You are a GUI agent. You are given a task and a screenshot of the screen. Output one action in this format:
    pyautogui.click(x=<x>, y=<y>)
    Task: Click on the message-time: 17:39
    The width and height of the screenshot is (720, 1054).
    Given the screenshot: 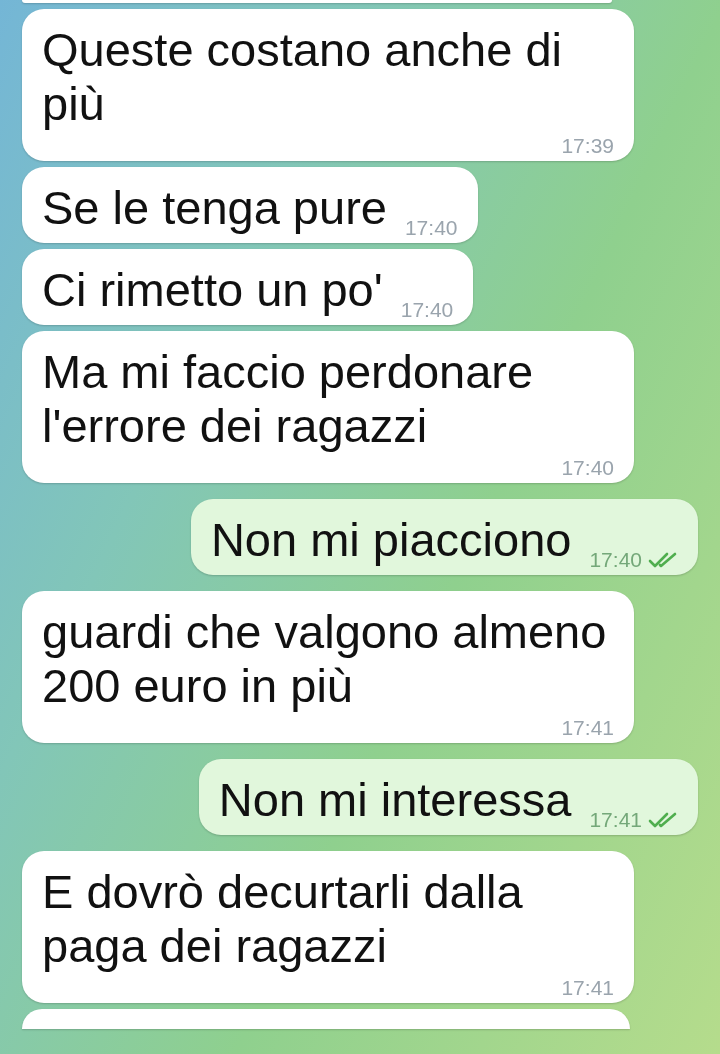 What is the action you would take?
    pyautogui.click(x=587, y=146)
    